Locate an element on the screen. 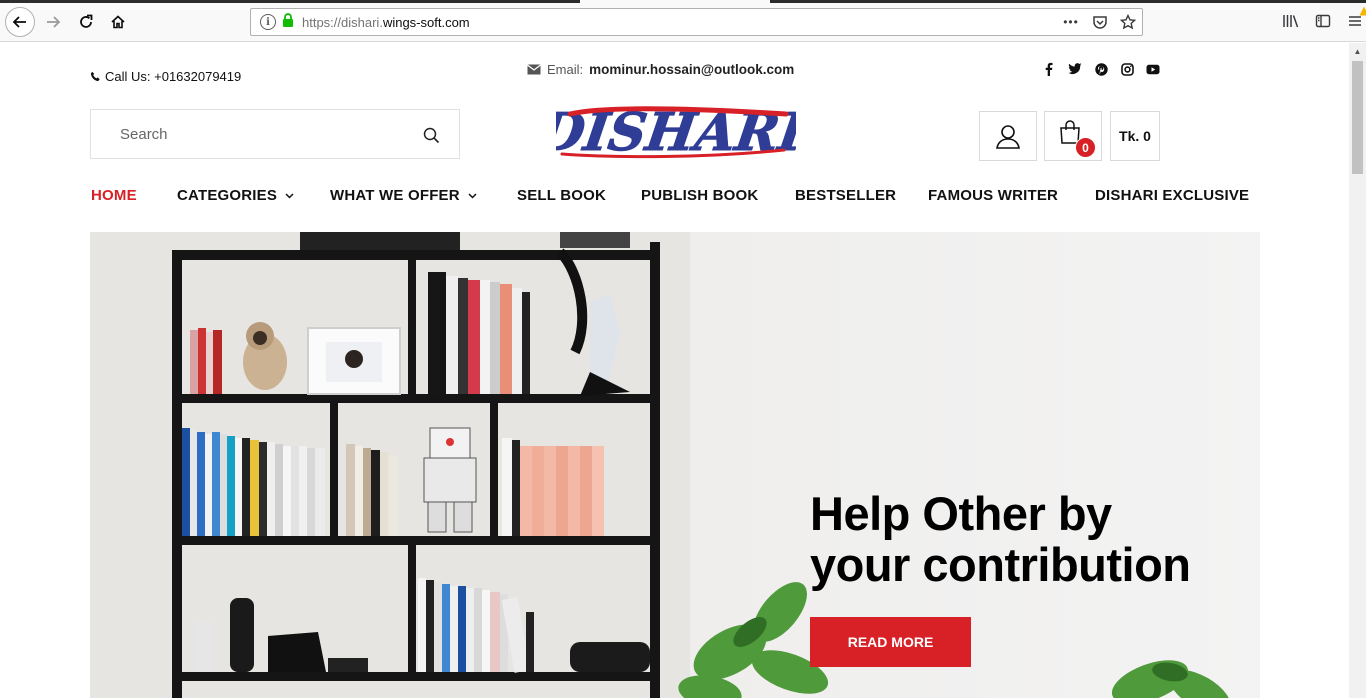 The image size is (1366, 698). nav-what-we-offer-label: WHAT WE OFFER is located at coordinates (395, 195).